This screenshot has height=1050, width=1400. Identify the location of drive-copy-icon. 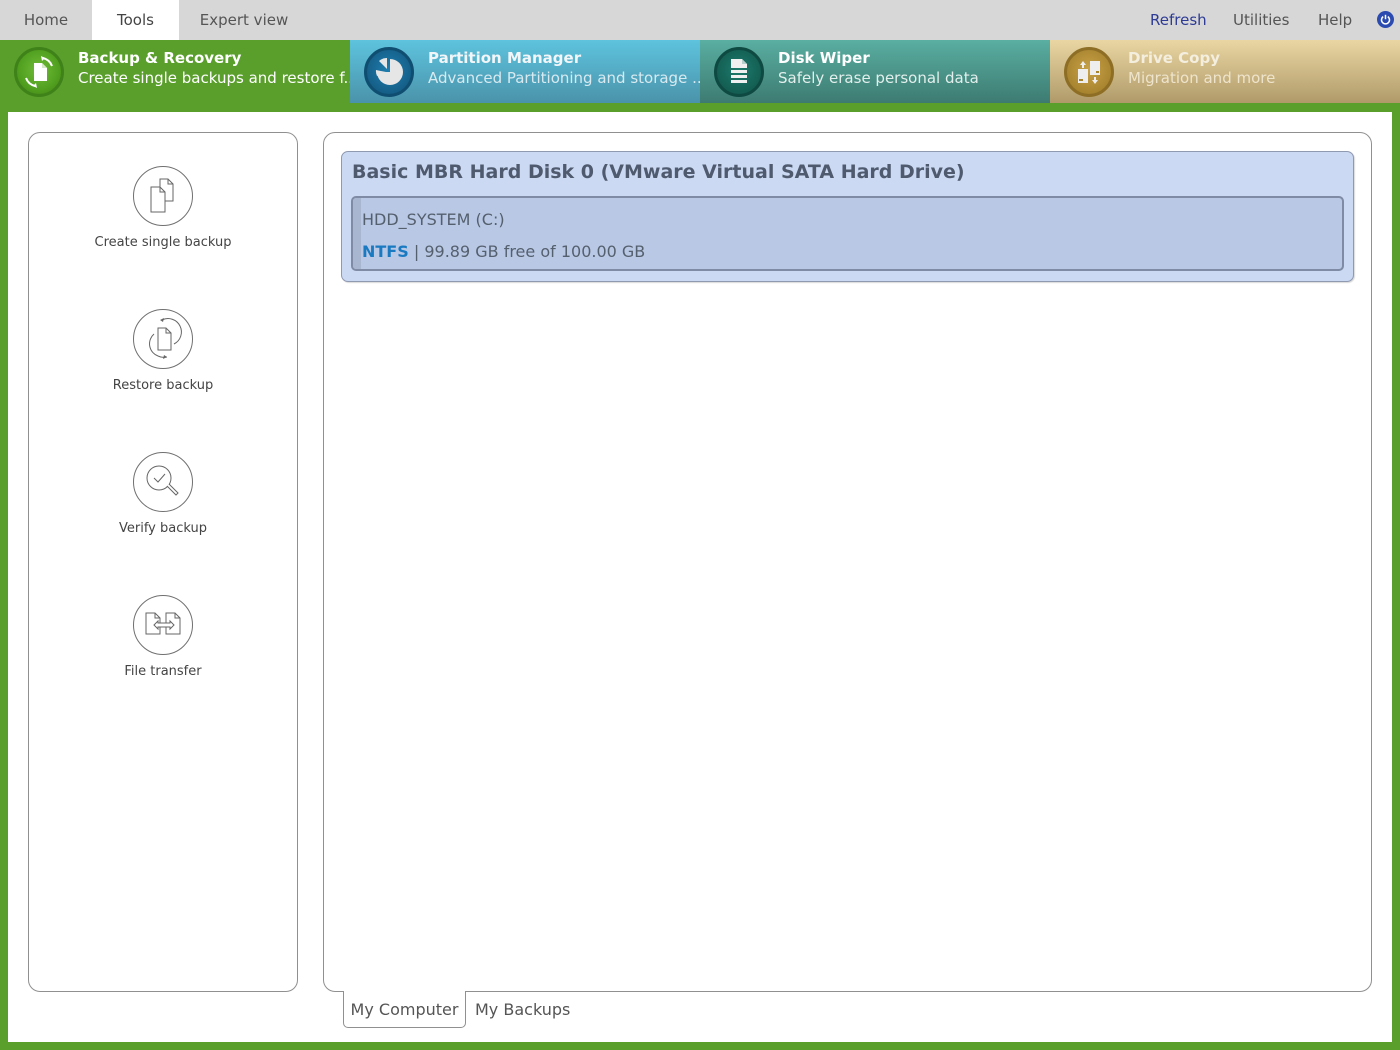
(1089, 72).